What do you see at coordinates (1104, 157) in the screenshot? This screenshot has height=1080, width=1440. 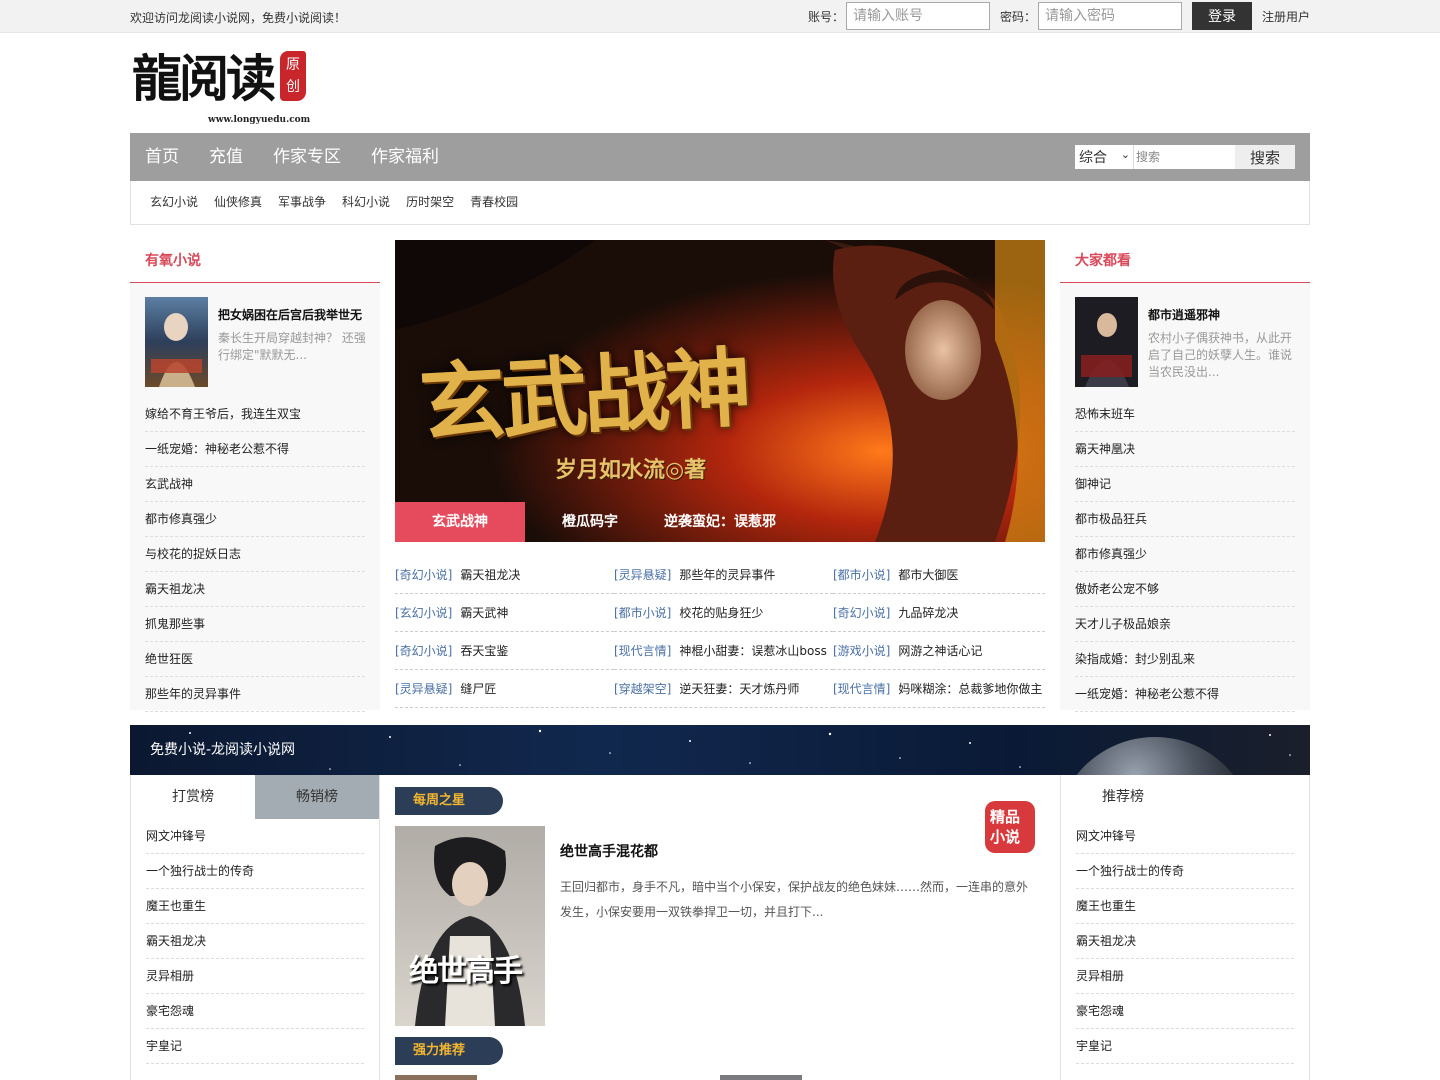 I see `search-type-select: 综合 ⌄` at bounding box center [1104, 157].